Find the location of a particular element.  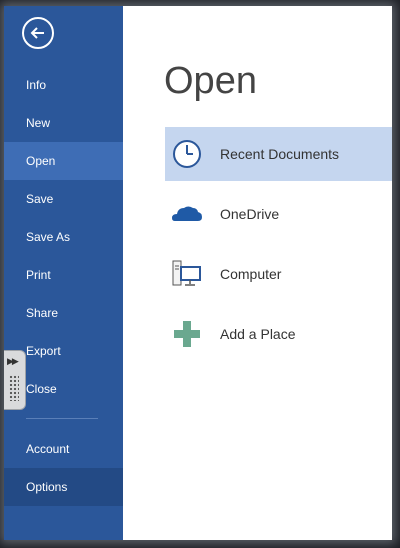

location-add-a-place: Add a Place is located at coordinates (278, 334).